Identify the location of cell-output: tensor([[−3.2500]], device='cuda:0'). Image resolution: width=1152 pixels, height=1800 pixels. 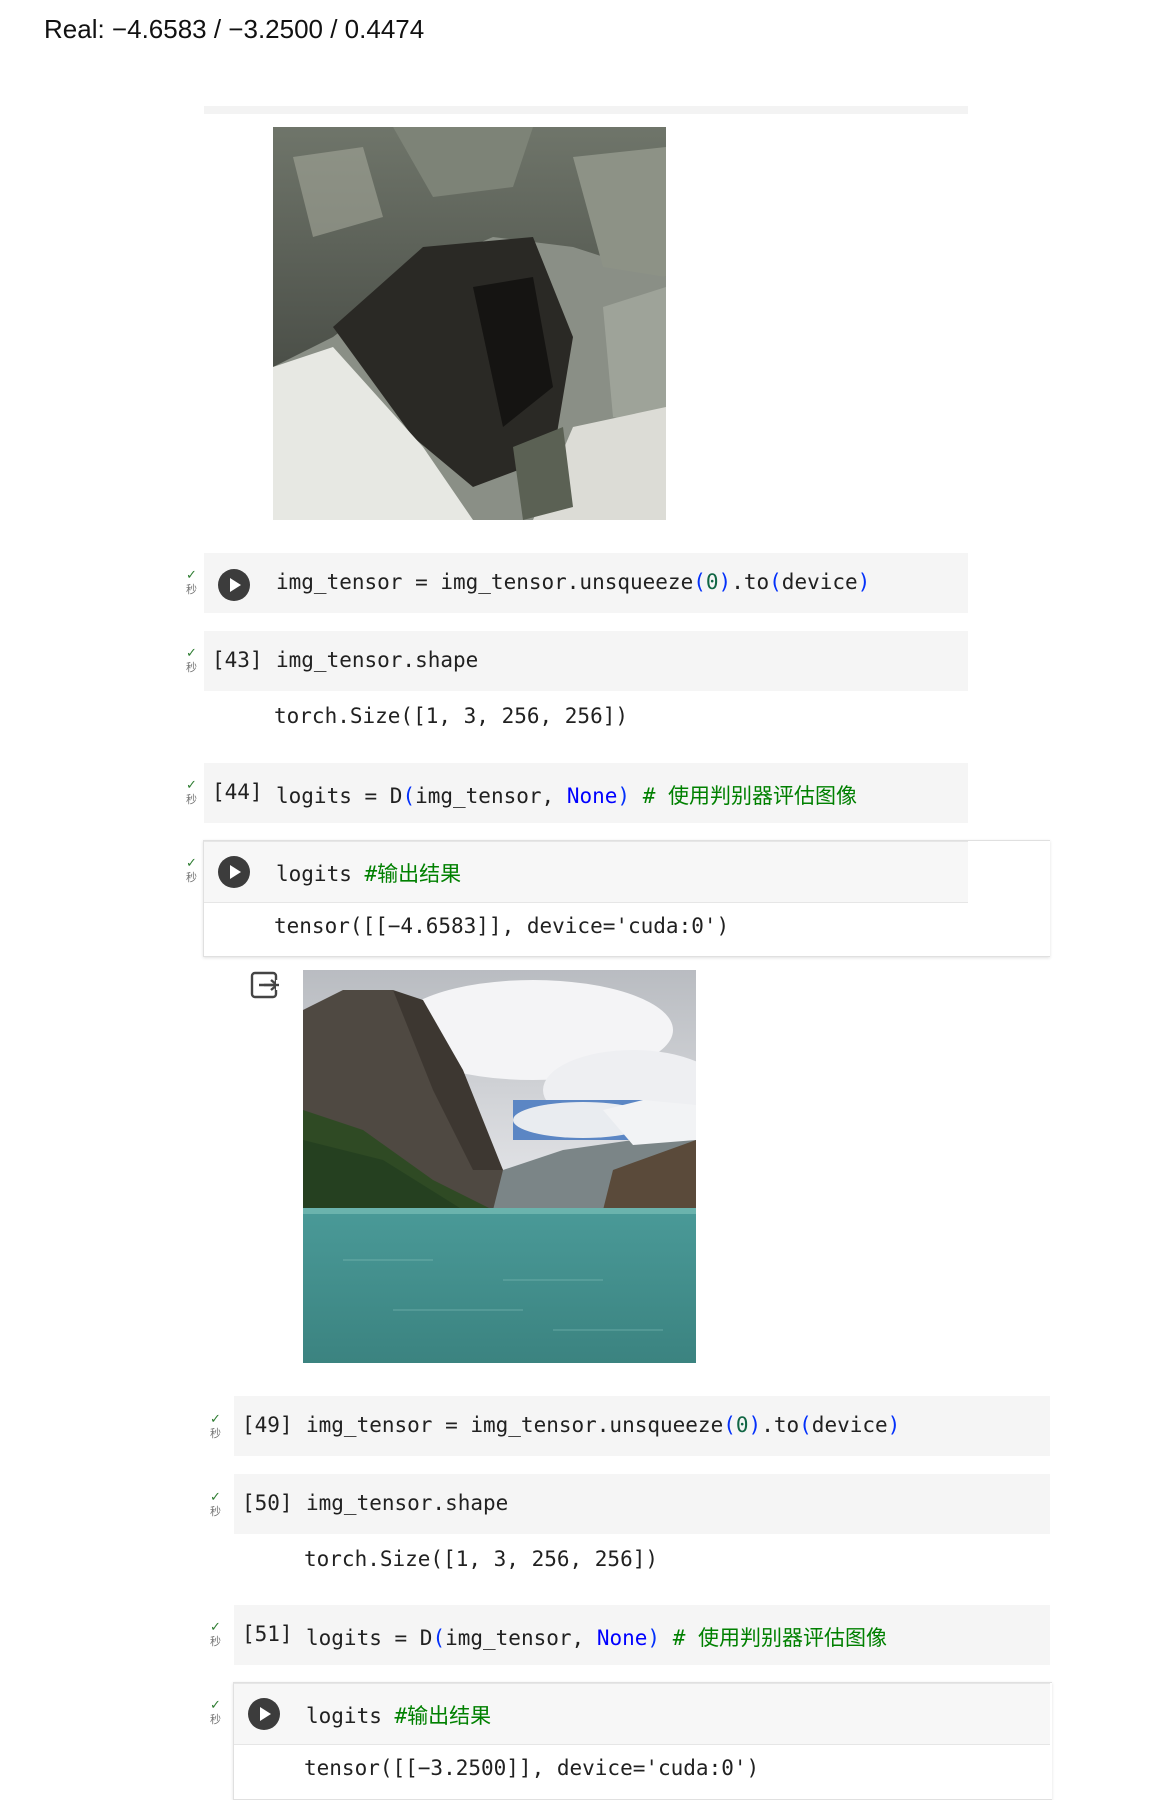
(532, 1768).